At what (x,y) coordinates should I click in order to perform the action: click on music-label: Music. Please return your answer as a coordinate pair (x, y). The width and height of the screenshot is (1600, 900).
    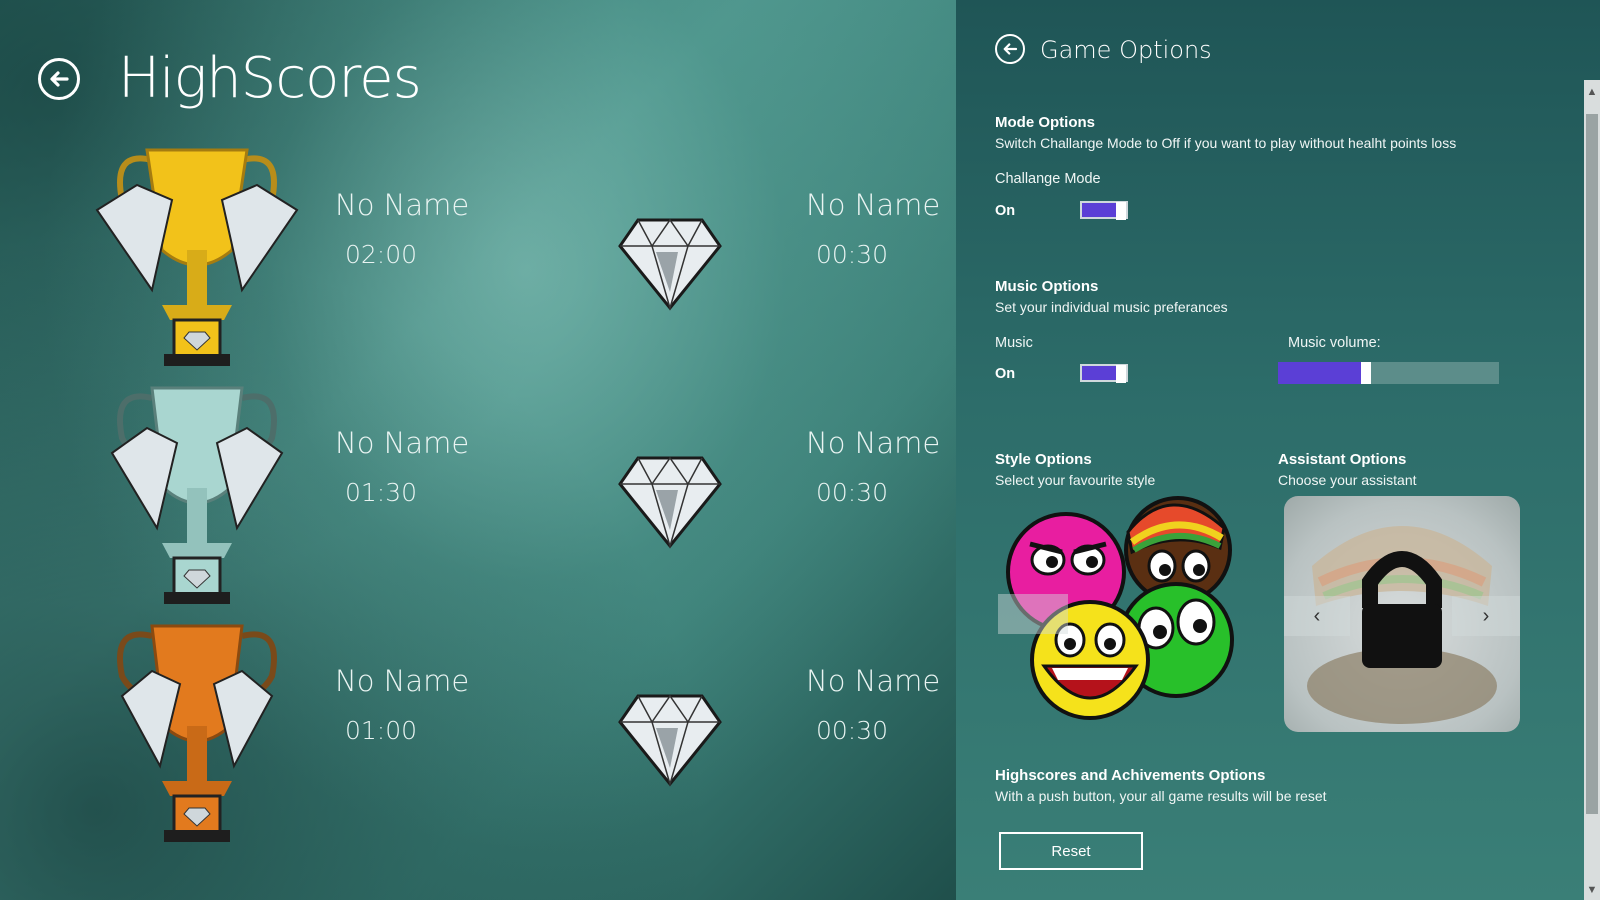
    Looking at the image, I should click on (1014, 343).